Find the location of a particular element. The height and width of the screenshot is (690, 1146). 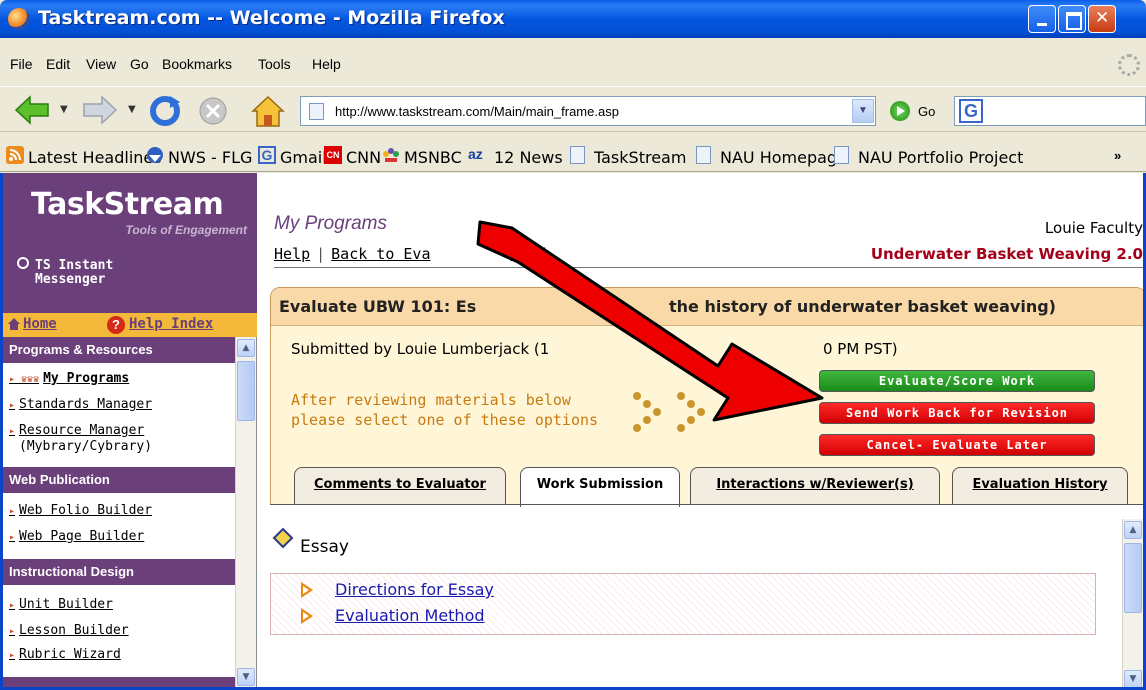

logo-tagline: Tools of Engagement is located at coordinates (186, 230).